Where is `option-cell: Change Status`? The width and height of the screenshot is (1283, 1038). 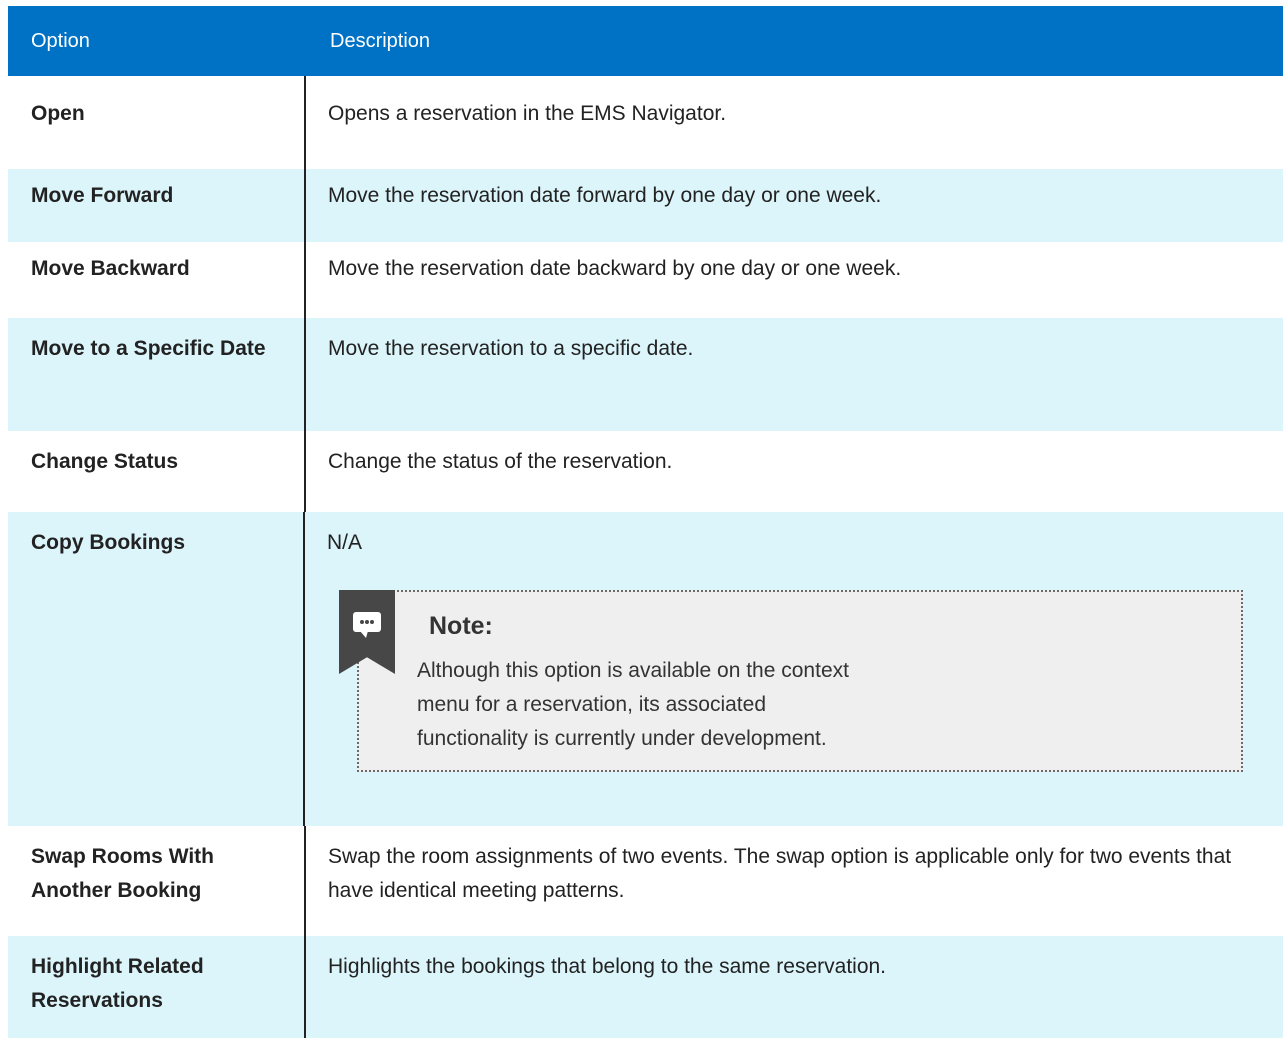
option-cell: Change Status is located at coordinates (157, 471).